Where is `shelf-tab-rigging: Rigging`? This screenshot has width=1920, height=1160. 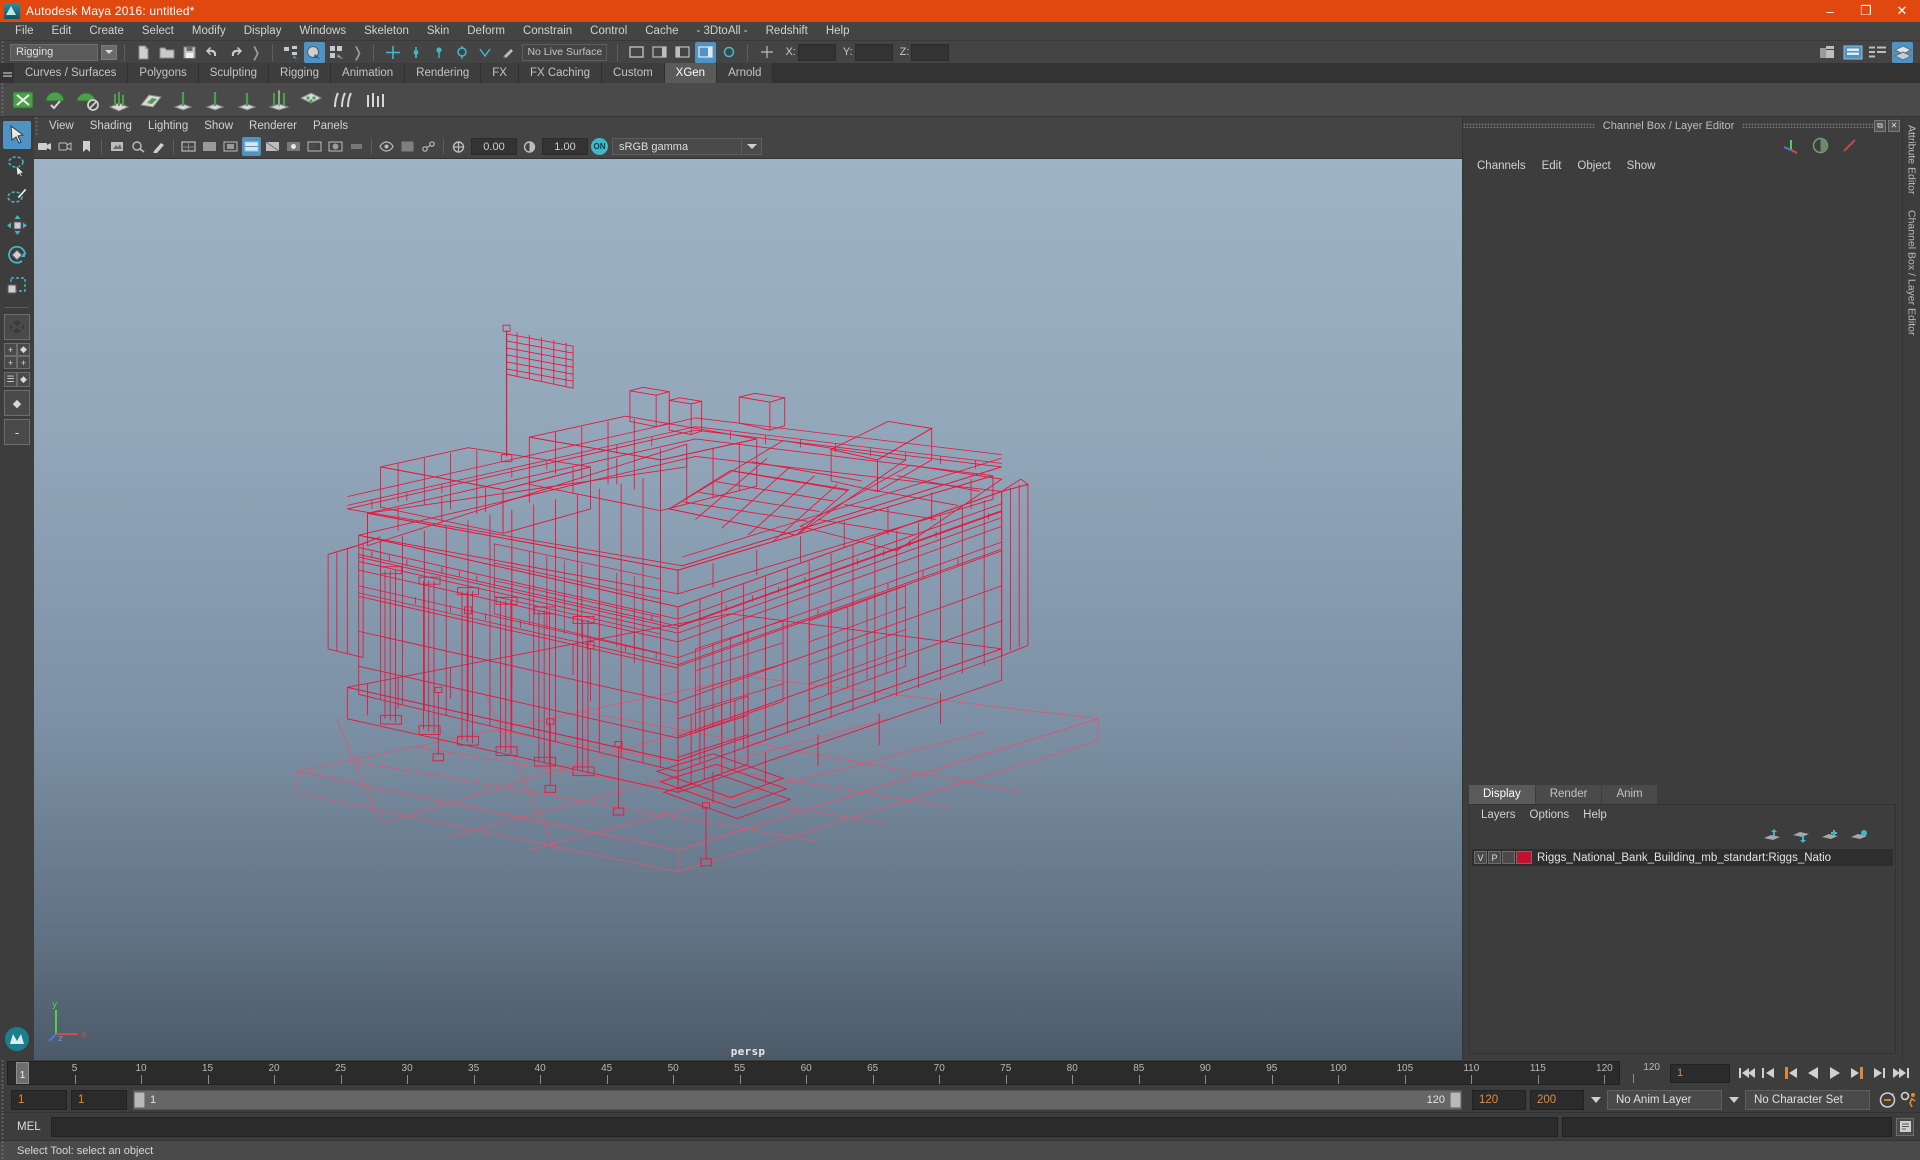
shelf-tab-rigging: Rigging is located at coordinates (300, 73).